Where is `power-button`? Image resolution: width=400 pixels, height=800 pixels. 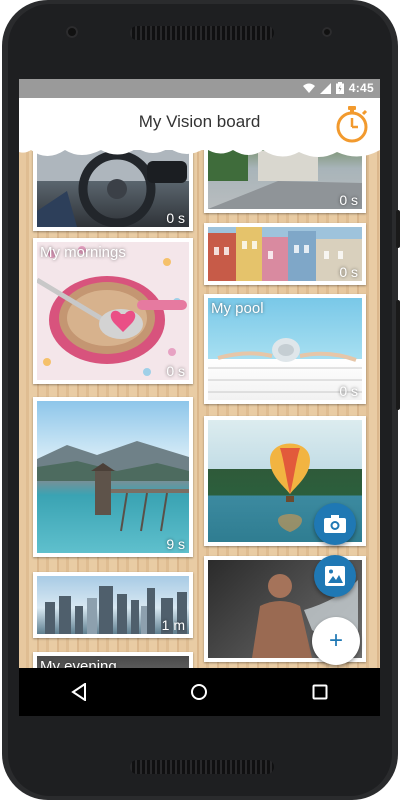 power-button is located at coordinates (398, 355).